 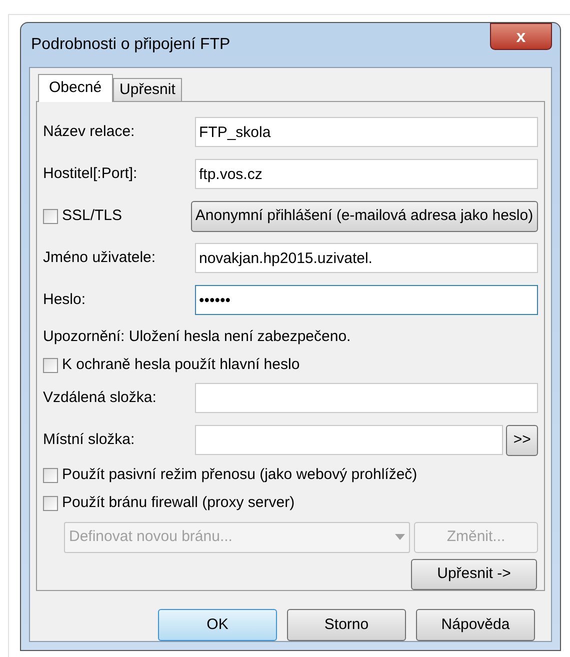 What do you see at coordinates (366, 132) in the screenshot?
I see `input-field: FTP_skola` at bounding box center [366, 132].